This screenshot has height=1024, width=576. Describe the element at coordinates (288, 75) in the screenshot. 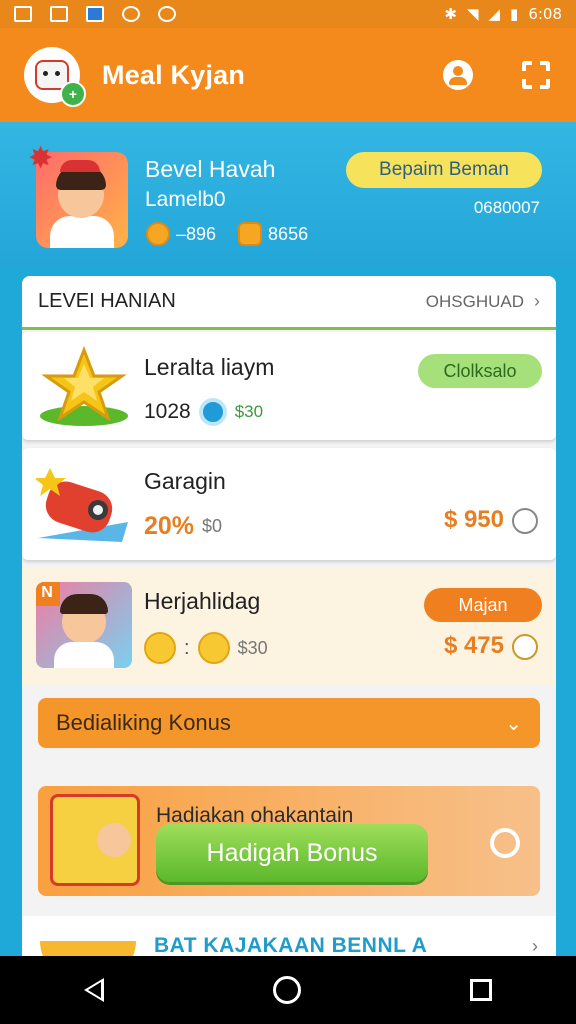

I see `app-bar: + Meal Kyjan` at that location.